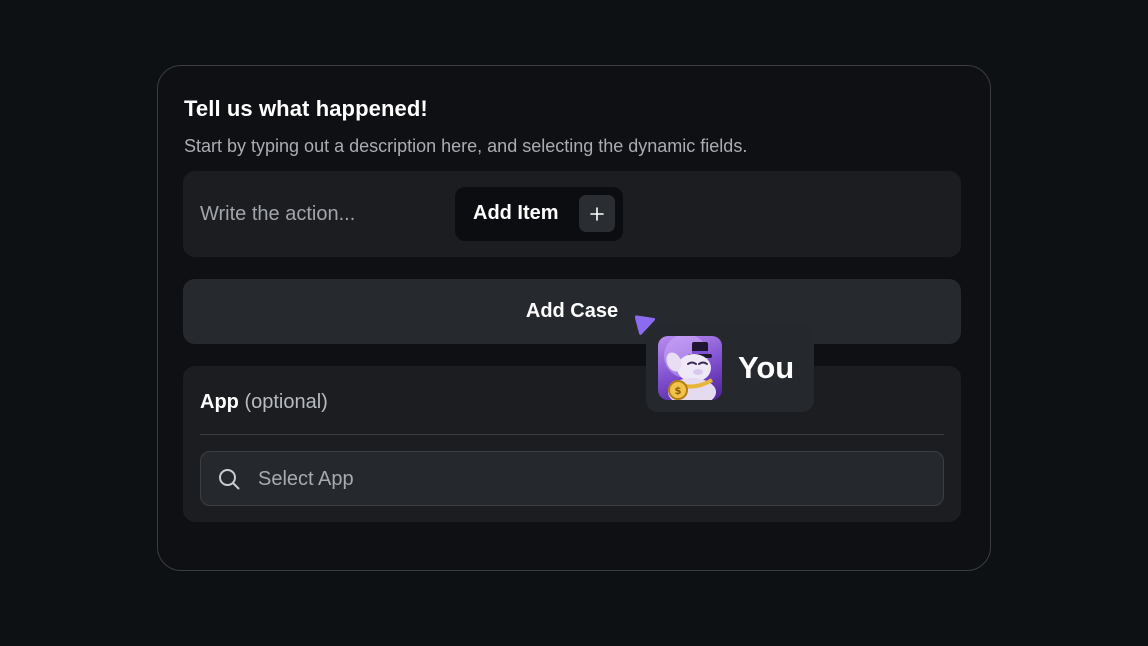  Describe the element at coordinates (306, 108) in the screenshot. I see `form-title: Tell us what happened!` at that location.